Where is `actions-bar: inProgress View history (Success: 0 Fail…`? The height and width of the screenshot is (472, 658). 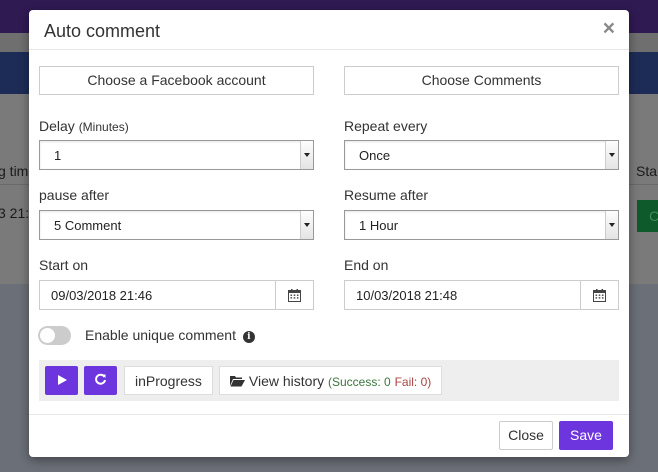
actions-bar: inProgress View history (Success: 0 Fail… is located at coordinates (329, 380).